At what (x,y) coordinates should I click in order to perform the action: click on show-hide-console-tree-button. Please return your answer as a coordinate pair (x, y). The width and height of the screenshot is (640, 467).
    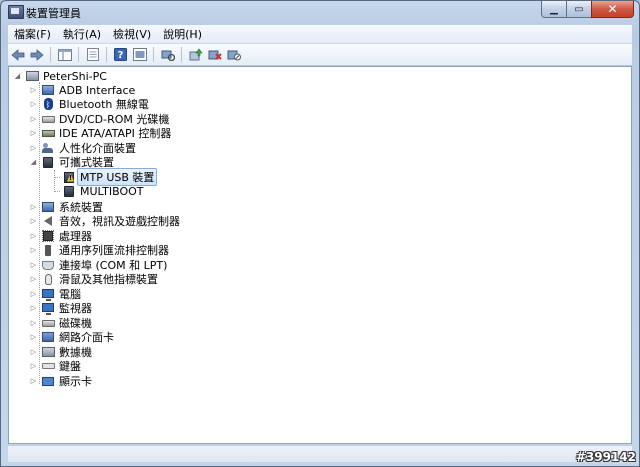
    Looking at the image, I should click on (64, 54).